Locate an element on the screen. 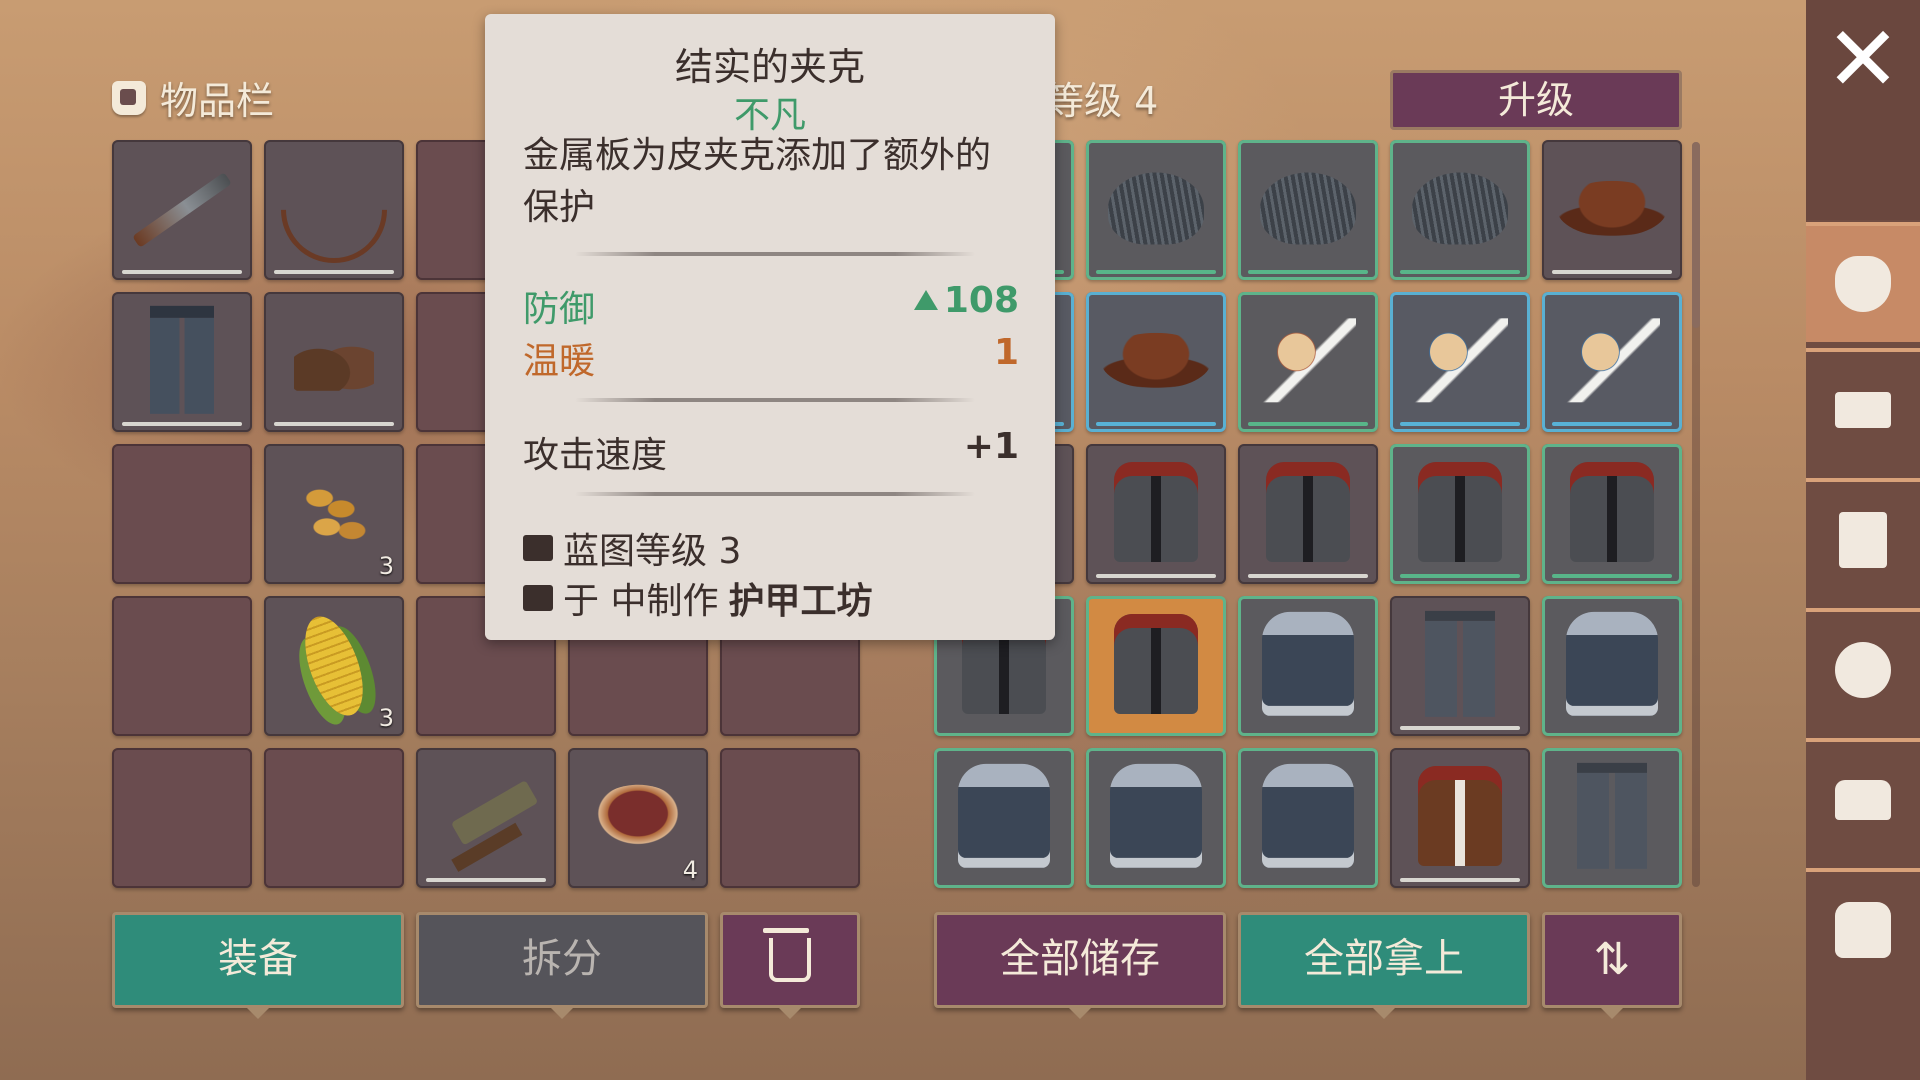  item-quantity: 4 is located at coordinates (690, 870).